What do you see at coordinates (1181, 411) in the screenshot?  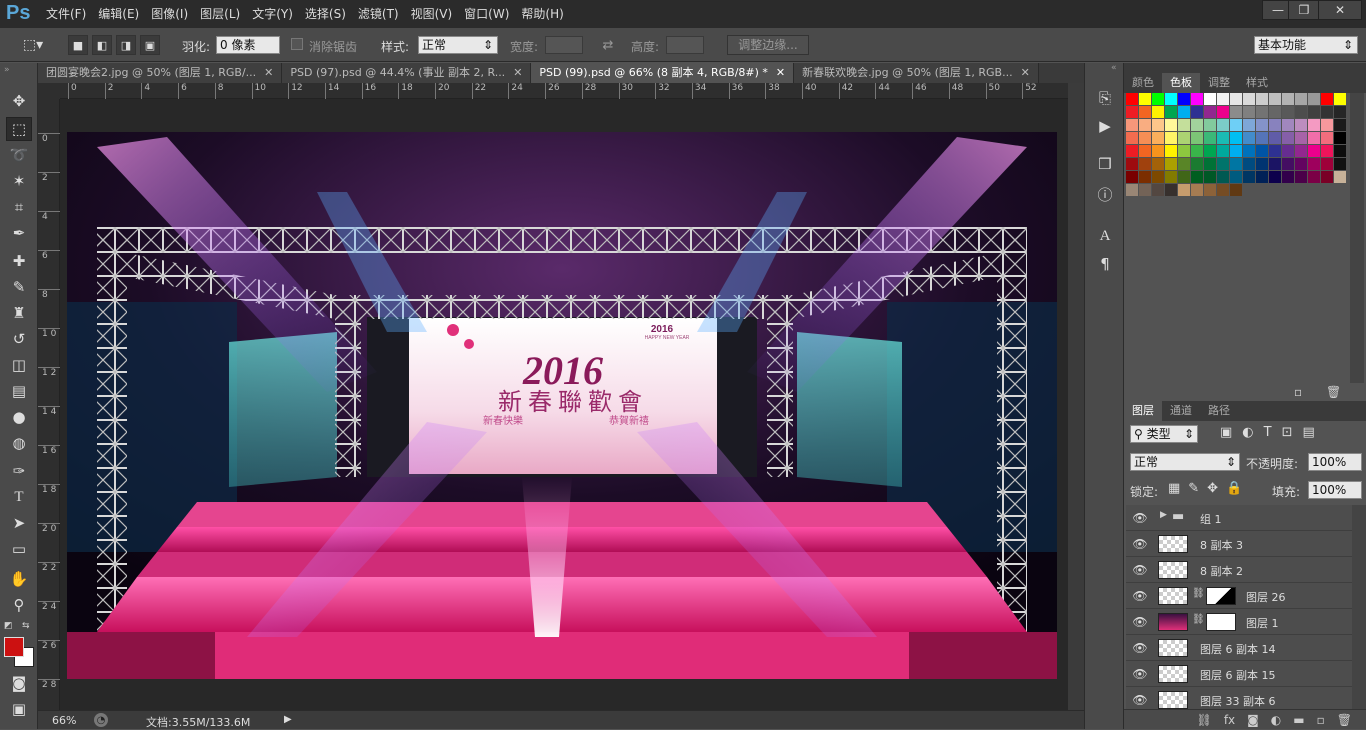 I see `tab-channels: 通道` at bounding box center [1181, 411].